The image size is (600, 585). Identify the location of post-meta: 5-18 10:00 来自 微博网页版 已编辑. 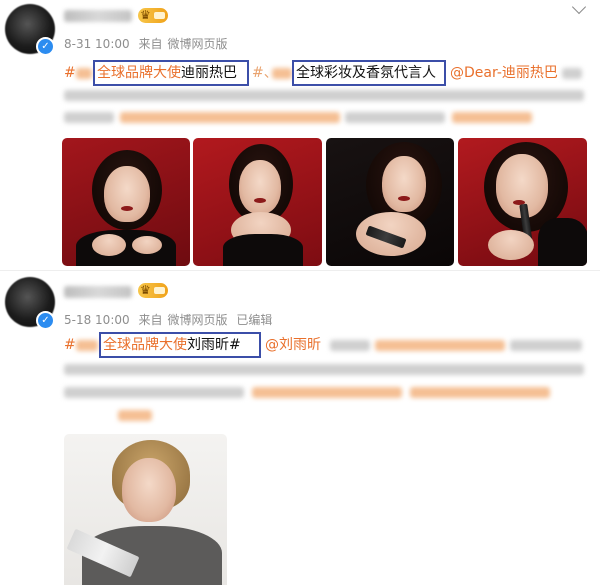
(170, 319).